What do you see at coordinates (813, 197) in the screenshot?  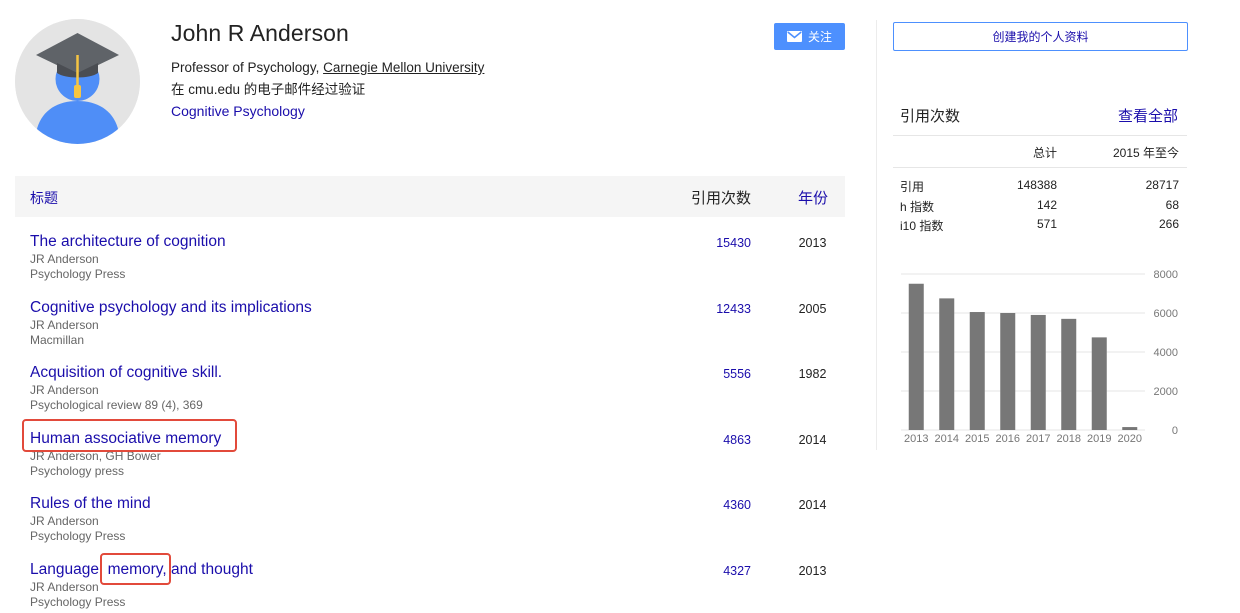 I see `column-year-header: 年份` at bounding box center [813, 197].